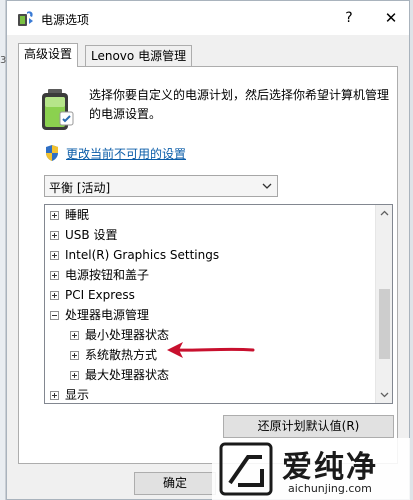  What do you see at coordinates (52, 153) in the screenshot?
I see `uac-shield-icon` at bounding box center [52, 153].